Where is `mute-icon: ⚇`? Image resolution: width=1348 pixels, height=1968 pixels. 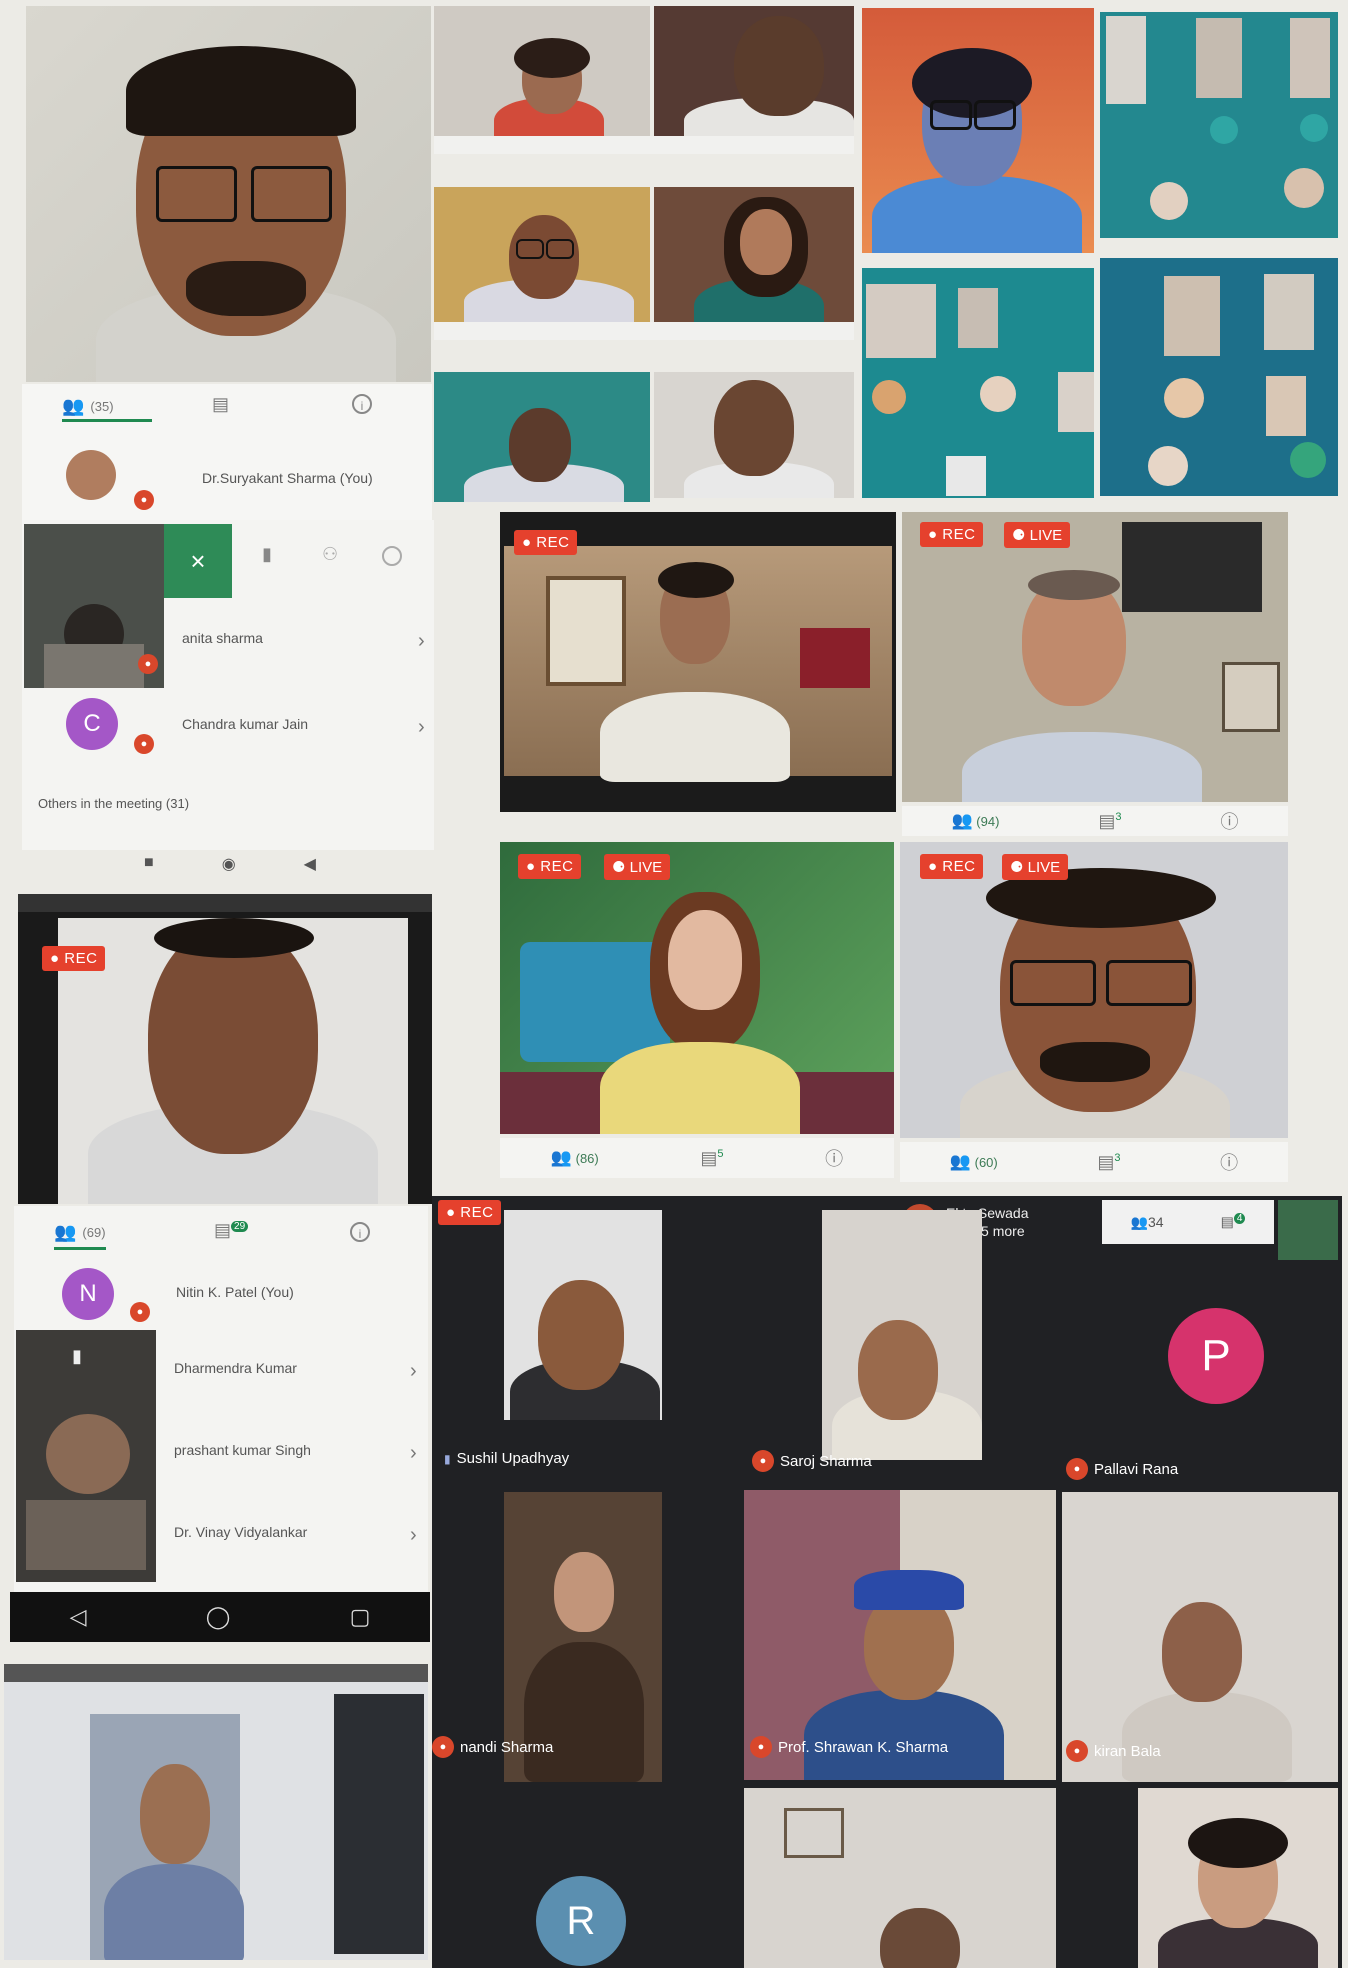
mute-icon: ⚇ is located at coordinates (330, 554).